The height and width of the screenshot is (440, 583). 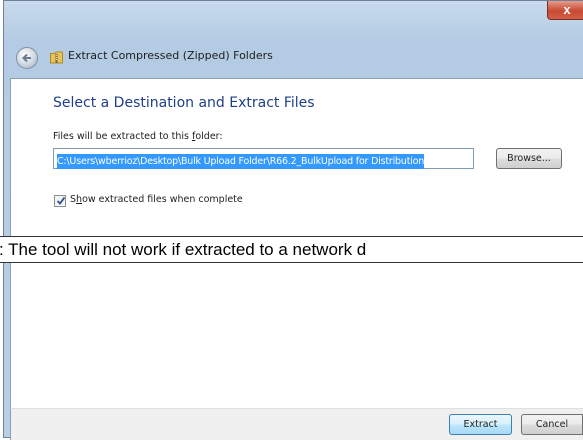 What do you see at coordinates (552, 424) in the screenshot?
I see `cancel-button: Cancel` at bounding box center [552, 424].